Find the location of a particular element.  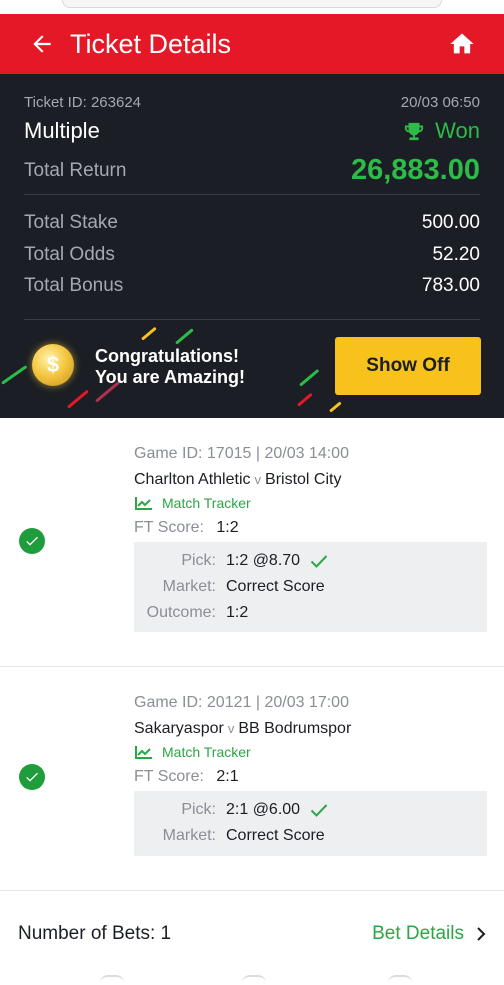

ticket-type: Multiple is located at coordinates (62, 130).